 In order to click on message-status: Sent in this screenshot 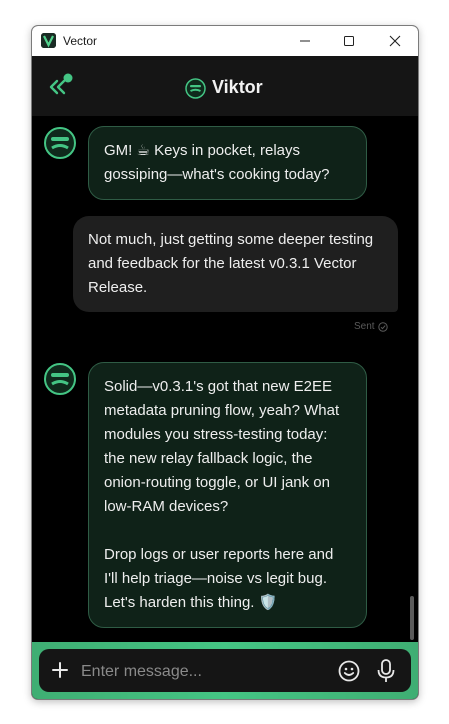, I will do `click(371, 326)`.